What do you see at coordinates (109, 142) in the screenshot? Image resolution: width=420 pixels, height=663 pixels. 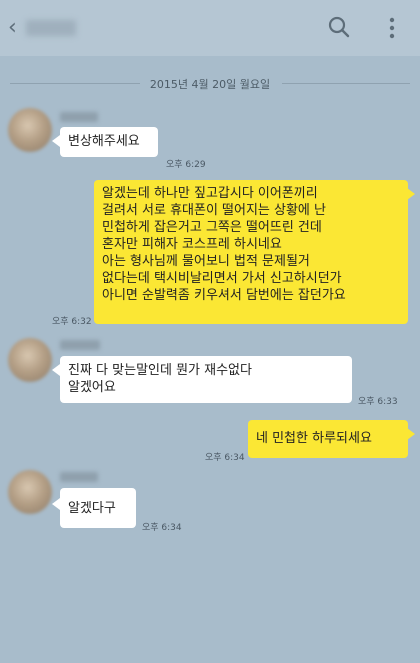 I see `message-bubble: 변상해주세요` at bounding box center [109, 142].